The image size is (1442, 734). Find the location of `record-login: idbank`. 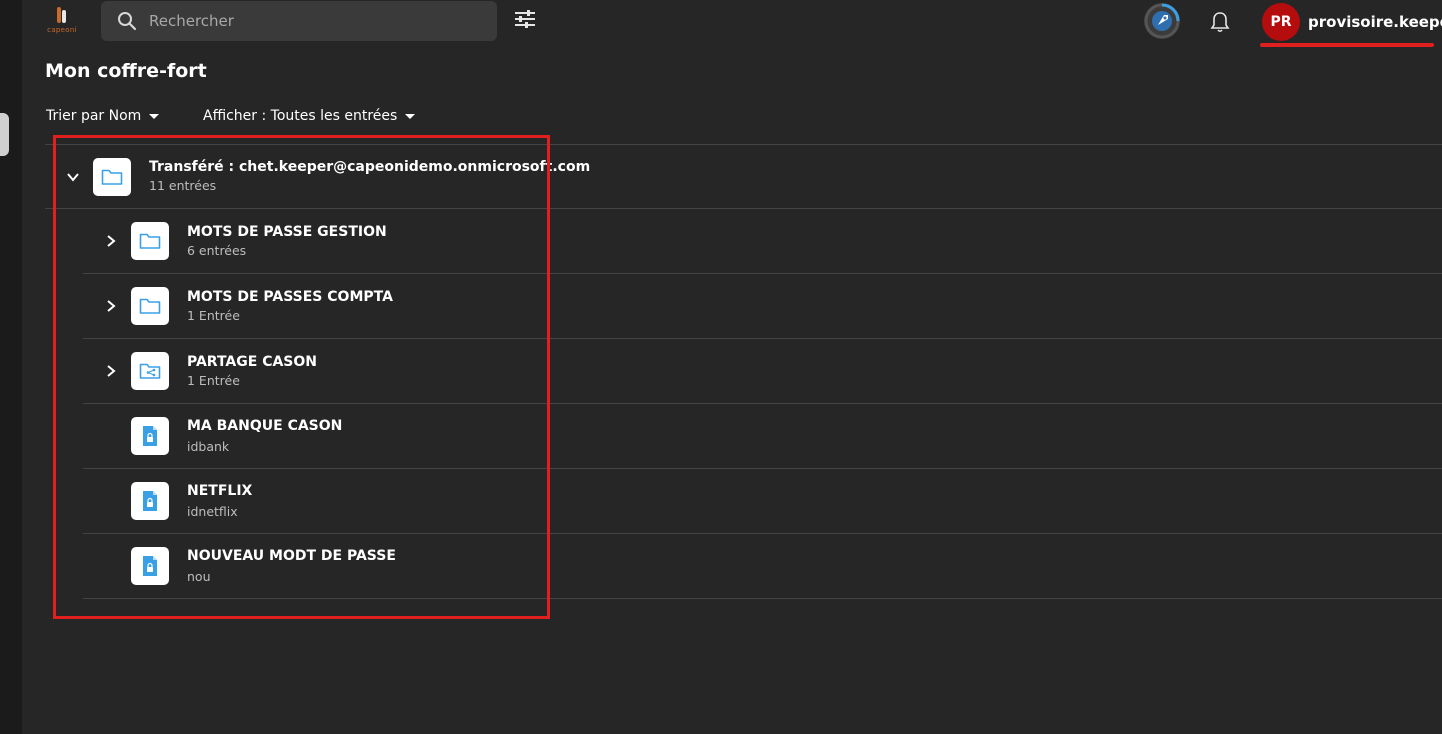

record-login: idbank is located at coordinates (208, 446).